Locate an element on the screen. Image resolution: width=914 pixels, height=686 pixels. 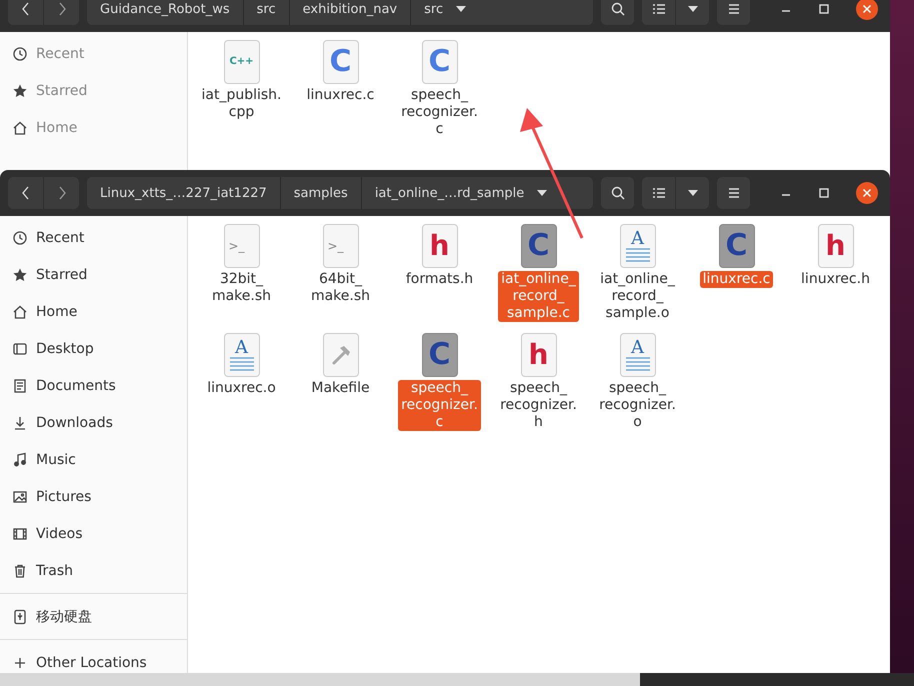
usb-icon is located at coordinates (20, 616).